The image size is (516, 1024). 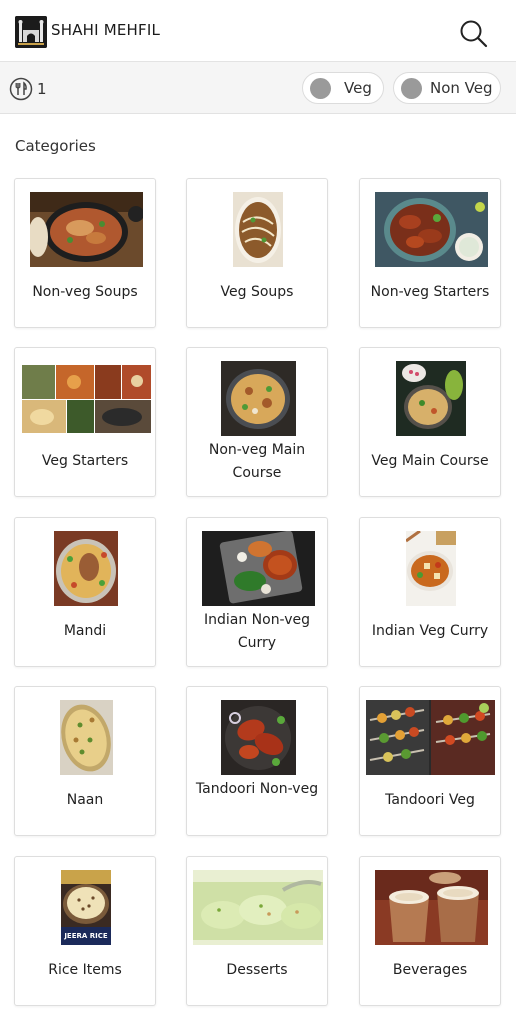 I want to click on category-card-non-veg-main-course: Non-veg Main Course, so click(x=257, y=422).